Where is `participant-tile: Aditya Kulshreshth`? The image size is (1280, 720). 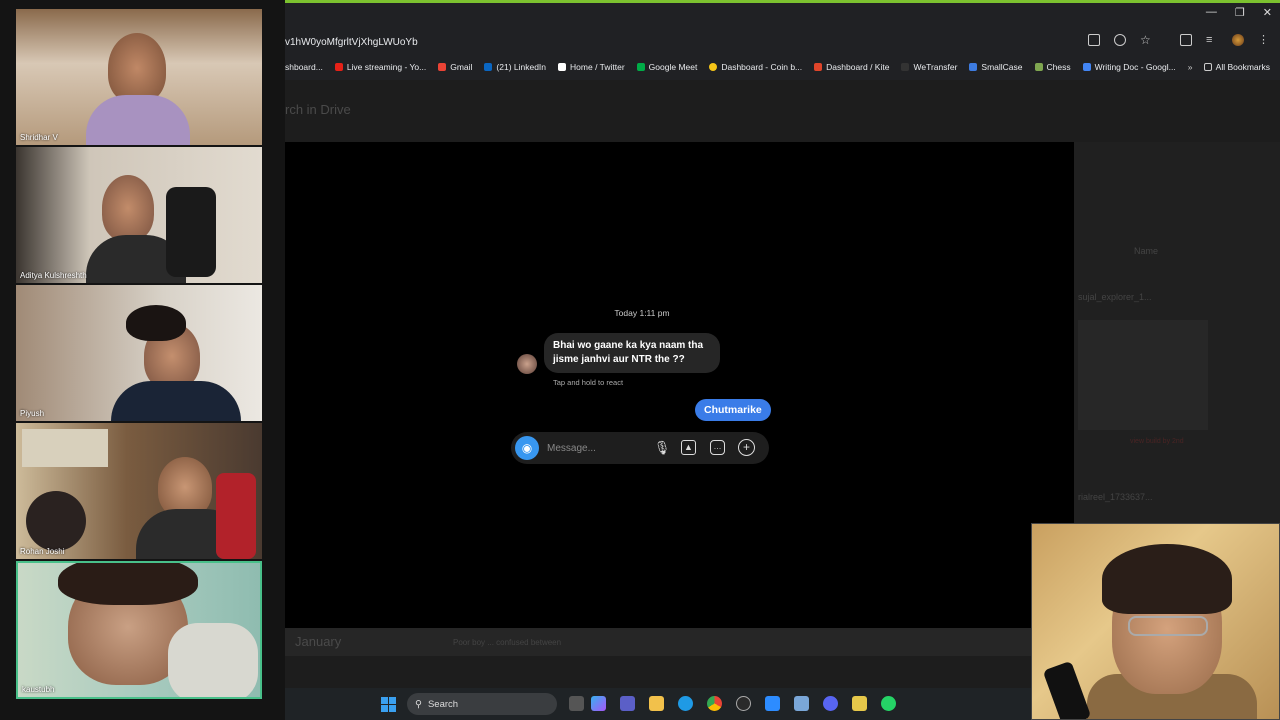
participant-tile: Aditya Kulshreshth is located at coordinates (139, 215).